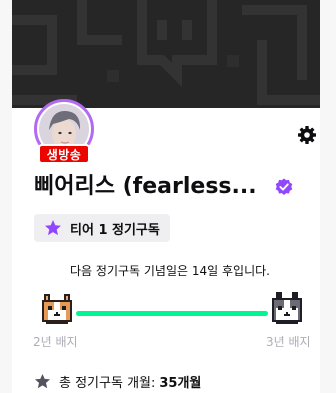  What do you see at coordinates (244, 271) in the screenshot?
I see `anniversary-suffix: 후입니다.` at bounding box center [244, 271].